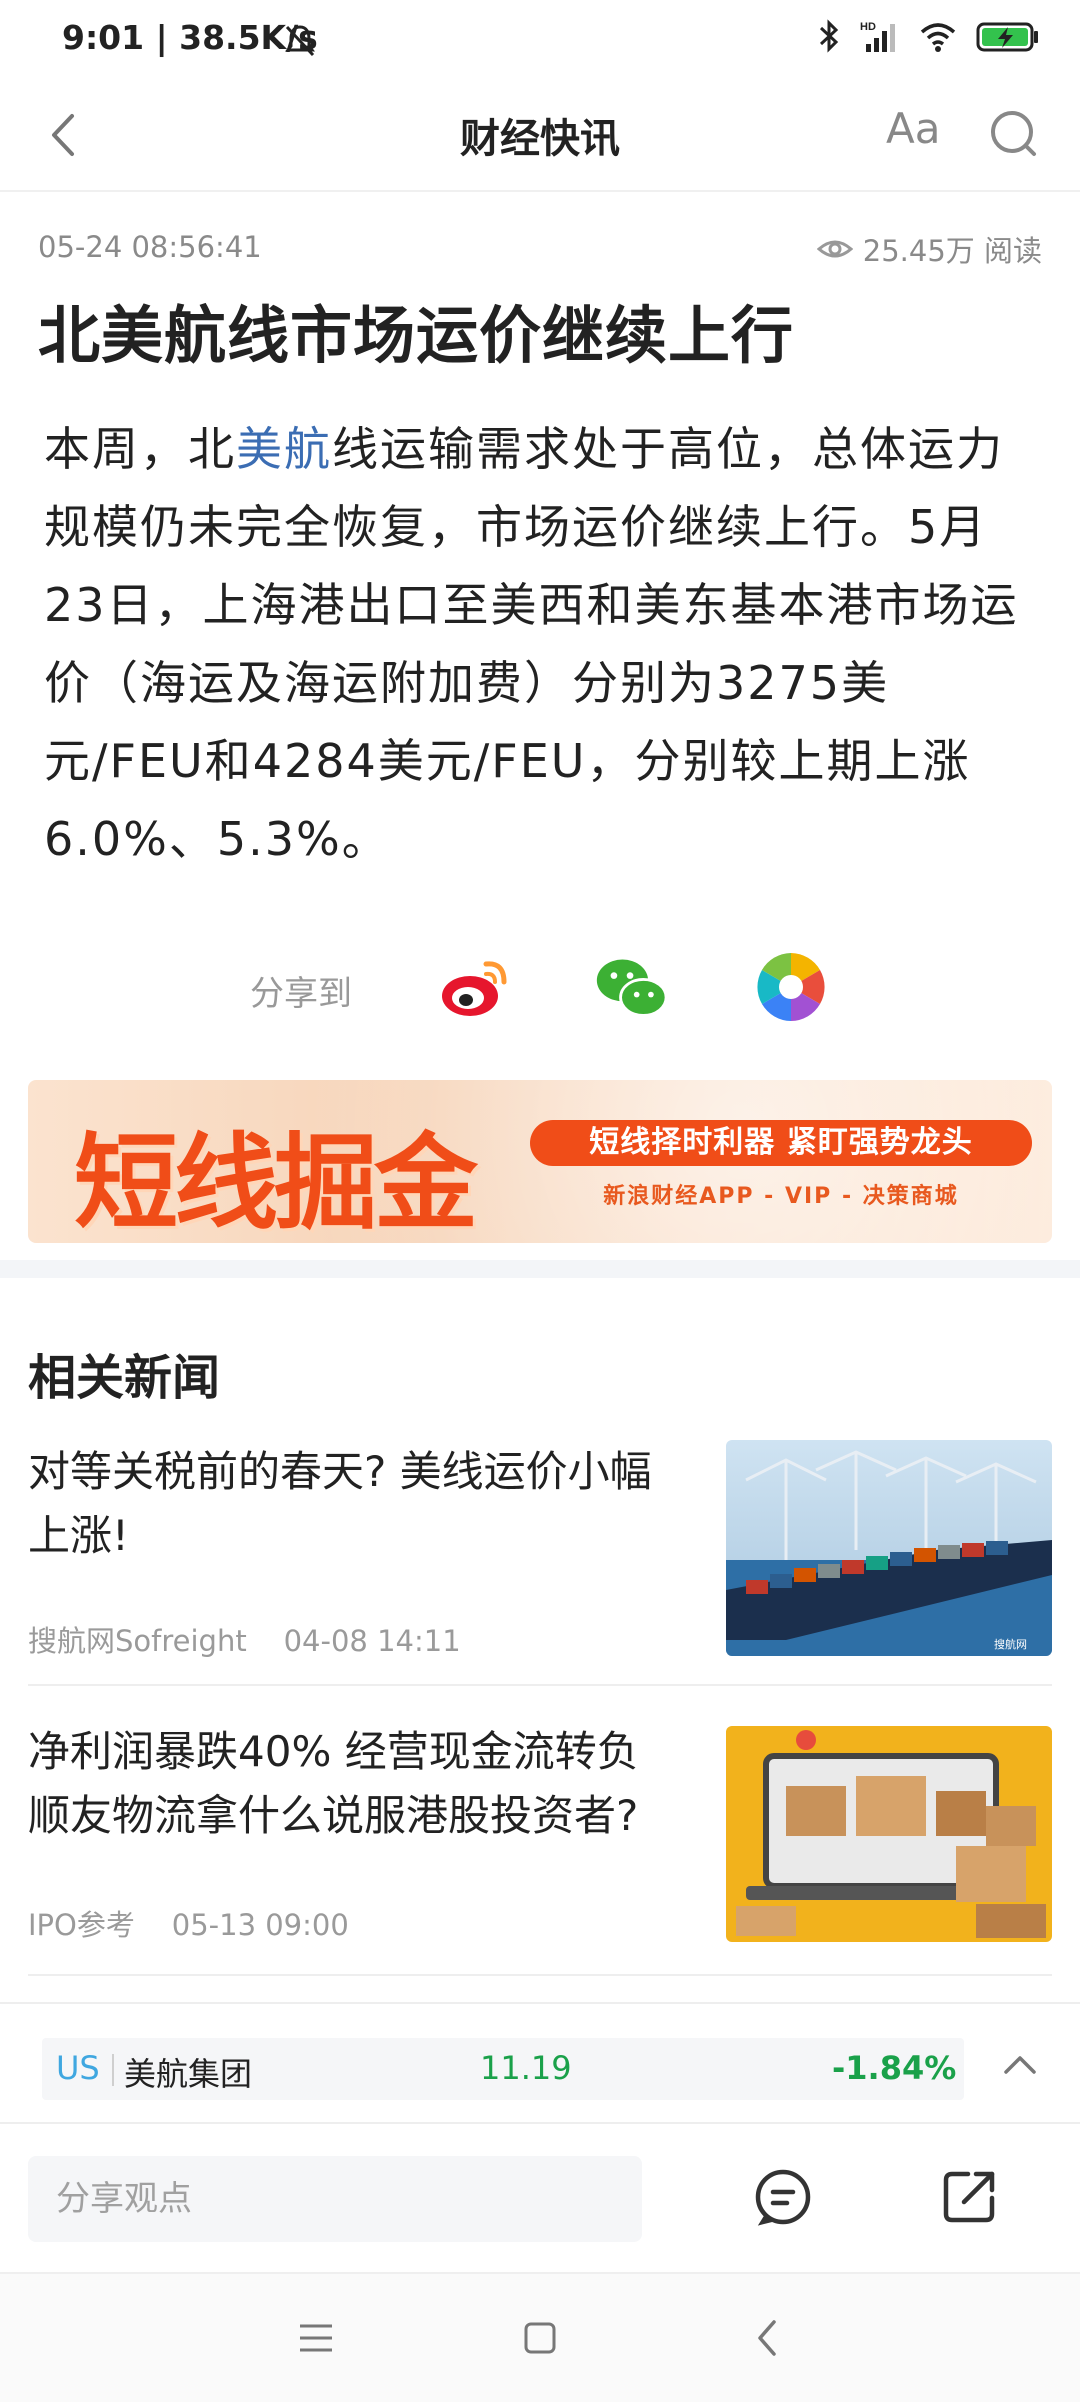  I want to click on status-icons: HD, so click(928, 36).